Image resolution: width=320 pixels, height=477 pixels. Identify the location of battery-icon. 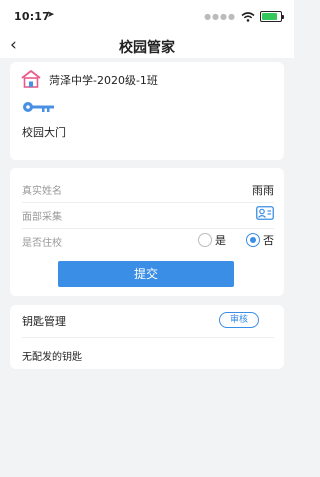
(272, 16).